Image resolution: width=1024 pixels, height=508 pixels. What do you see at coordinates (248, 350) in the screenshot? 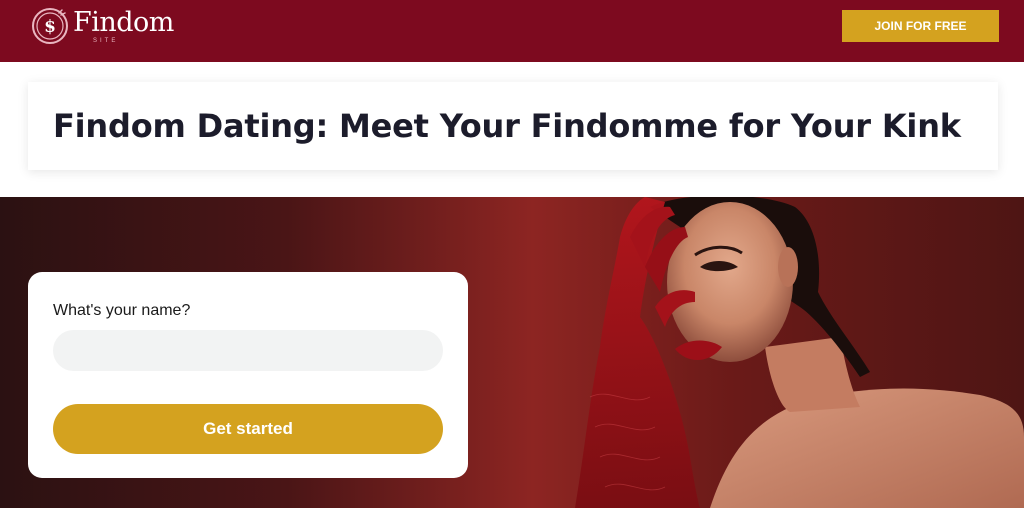
I see `name-input` at bounding box center [248, 350].